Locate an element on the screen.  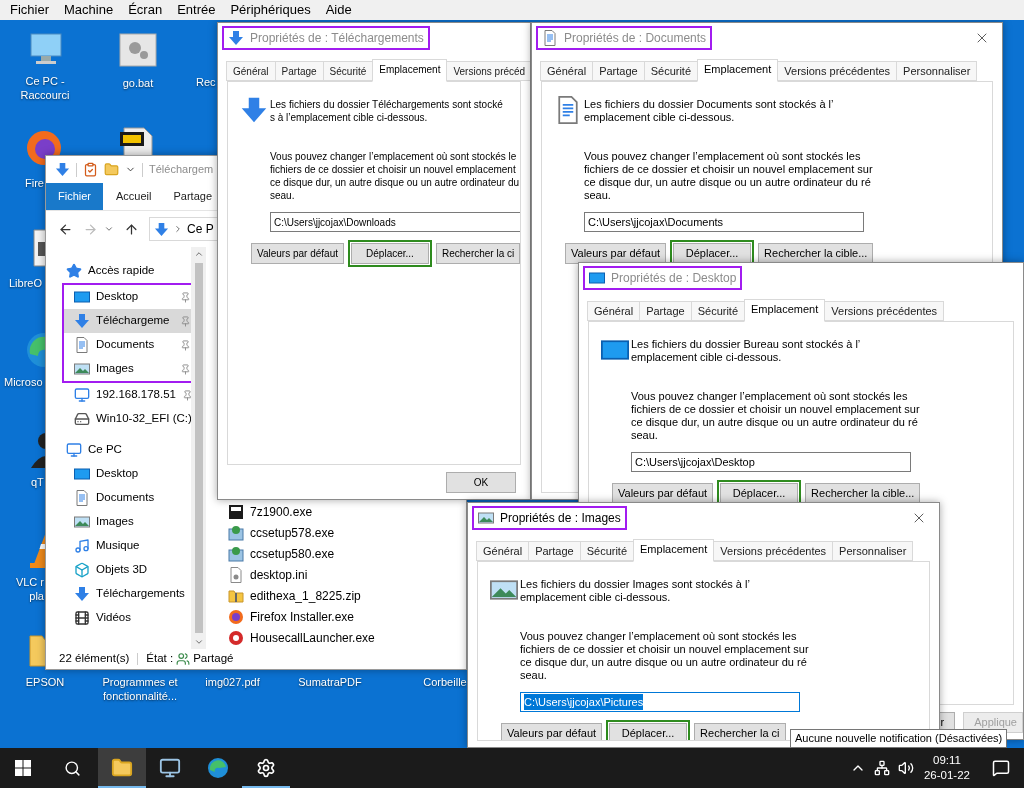
scrollbar is located at coordinates (198, 448).